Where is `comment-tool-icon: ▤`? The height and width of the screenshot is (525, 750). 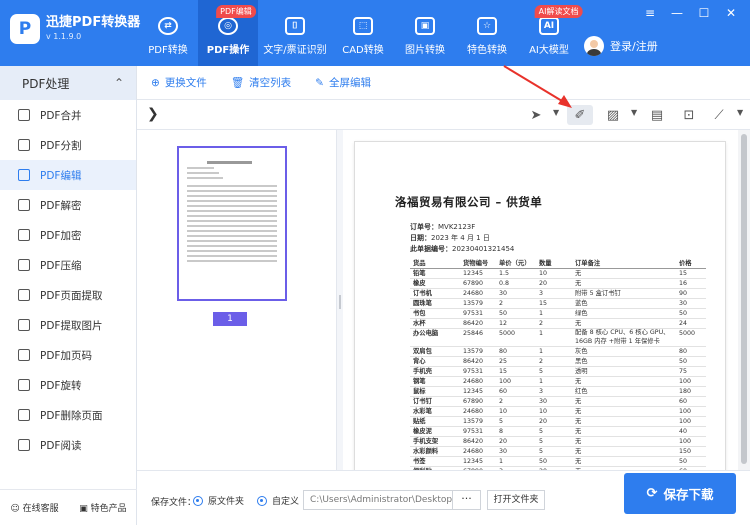
comment-tool-icon: ▤ is located at coordinates (657, 115).